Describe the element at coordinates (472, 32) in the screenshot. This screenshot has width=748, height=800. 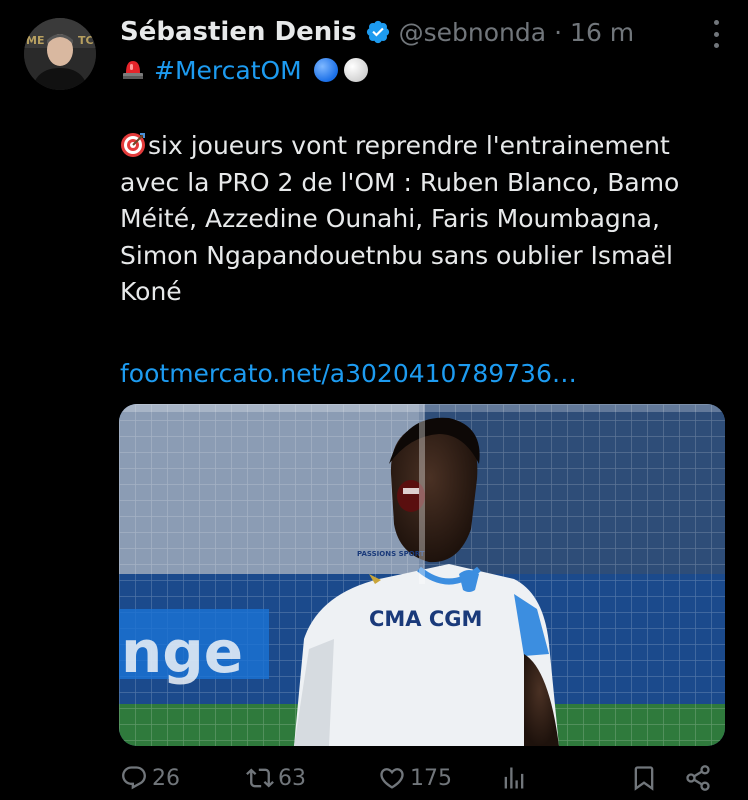
I see `author-handle: @sebnonda` at that location.